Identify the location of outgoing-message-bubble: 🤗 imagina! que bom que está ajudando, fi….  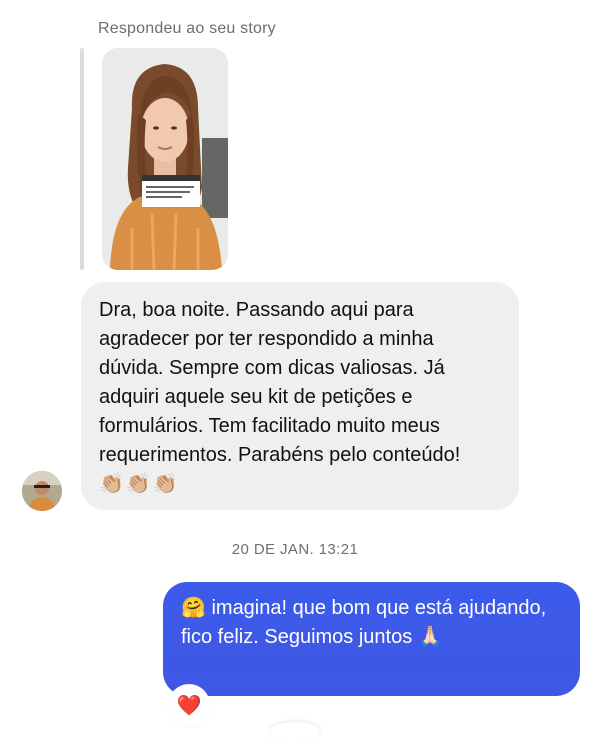
(371, 639).